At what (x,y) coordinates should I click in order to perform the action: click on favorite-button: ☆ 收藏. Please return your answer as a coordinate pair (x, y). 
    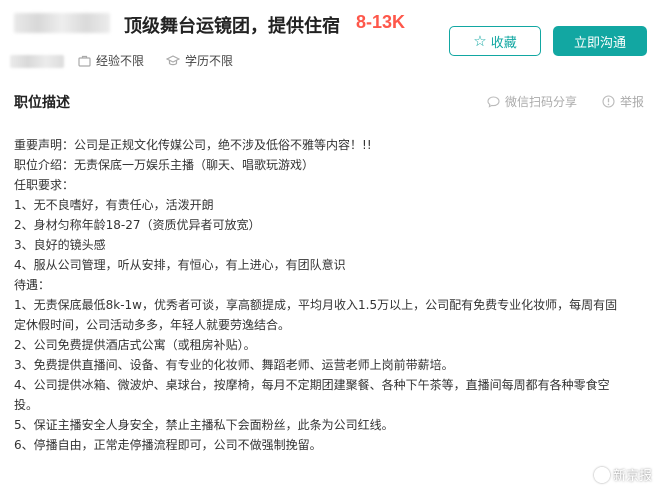
    Looking at the image, I should click on (495, 41).